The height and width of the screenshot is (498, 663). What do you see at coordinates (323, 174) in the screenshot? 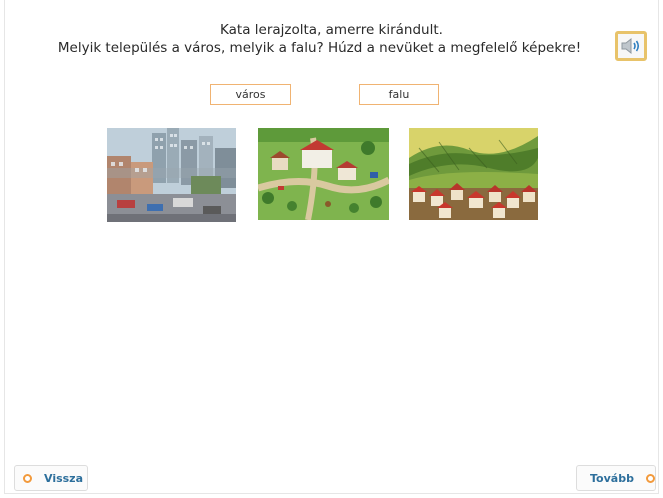
I see `village-image` at bounding box center [323, 174].